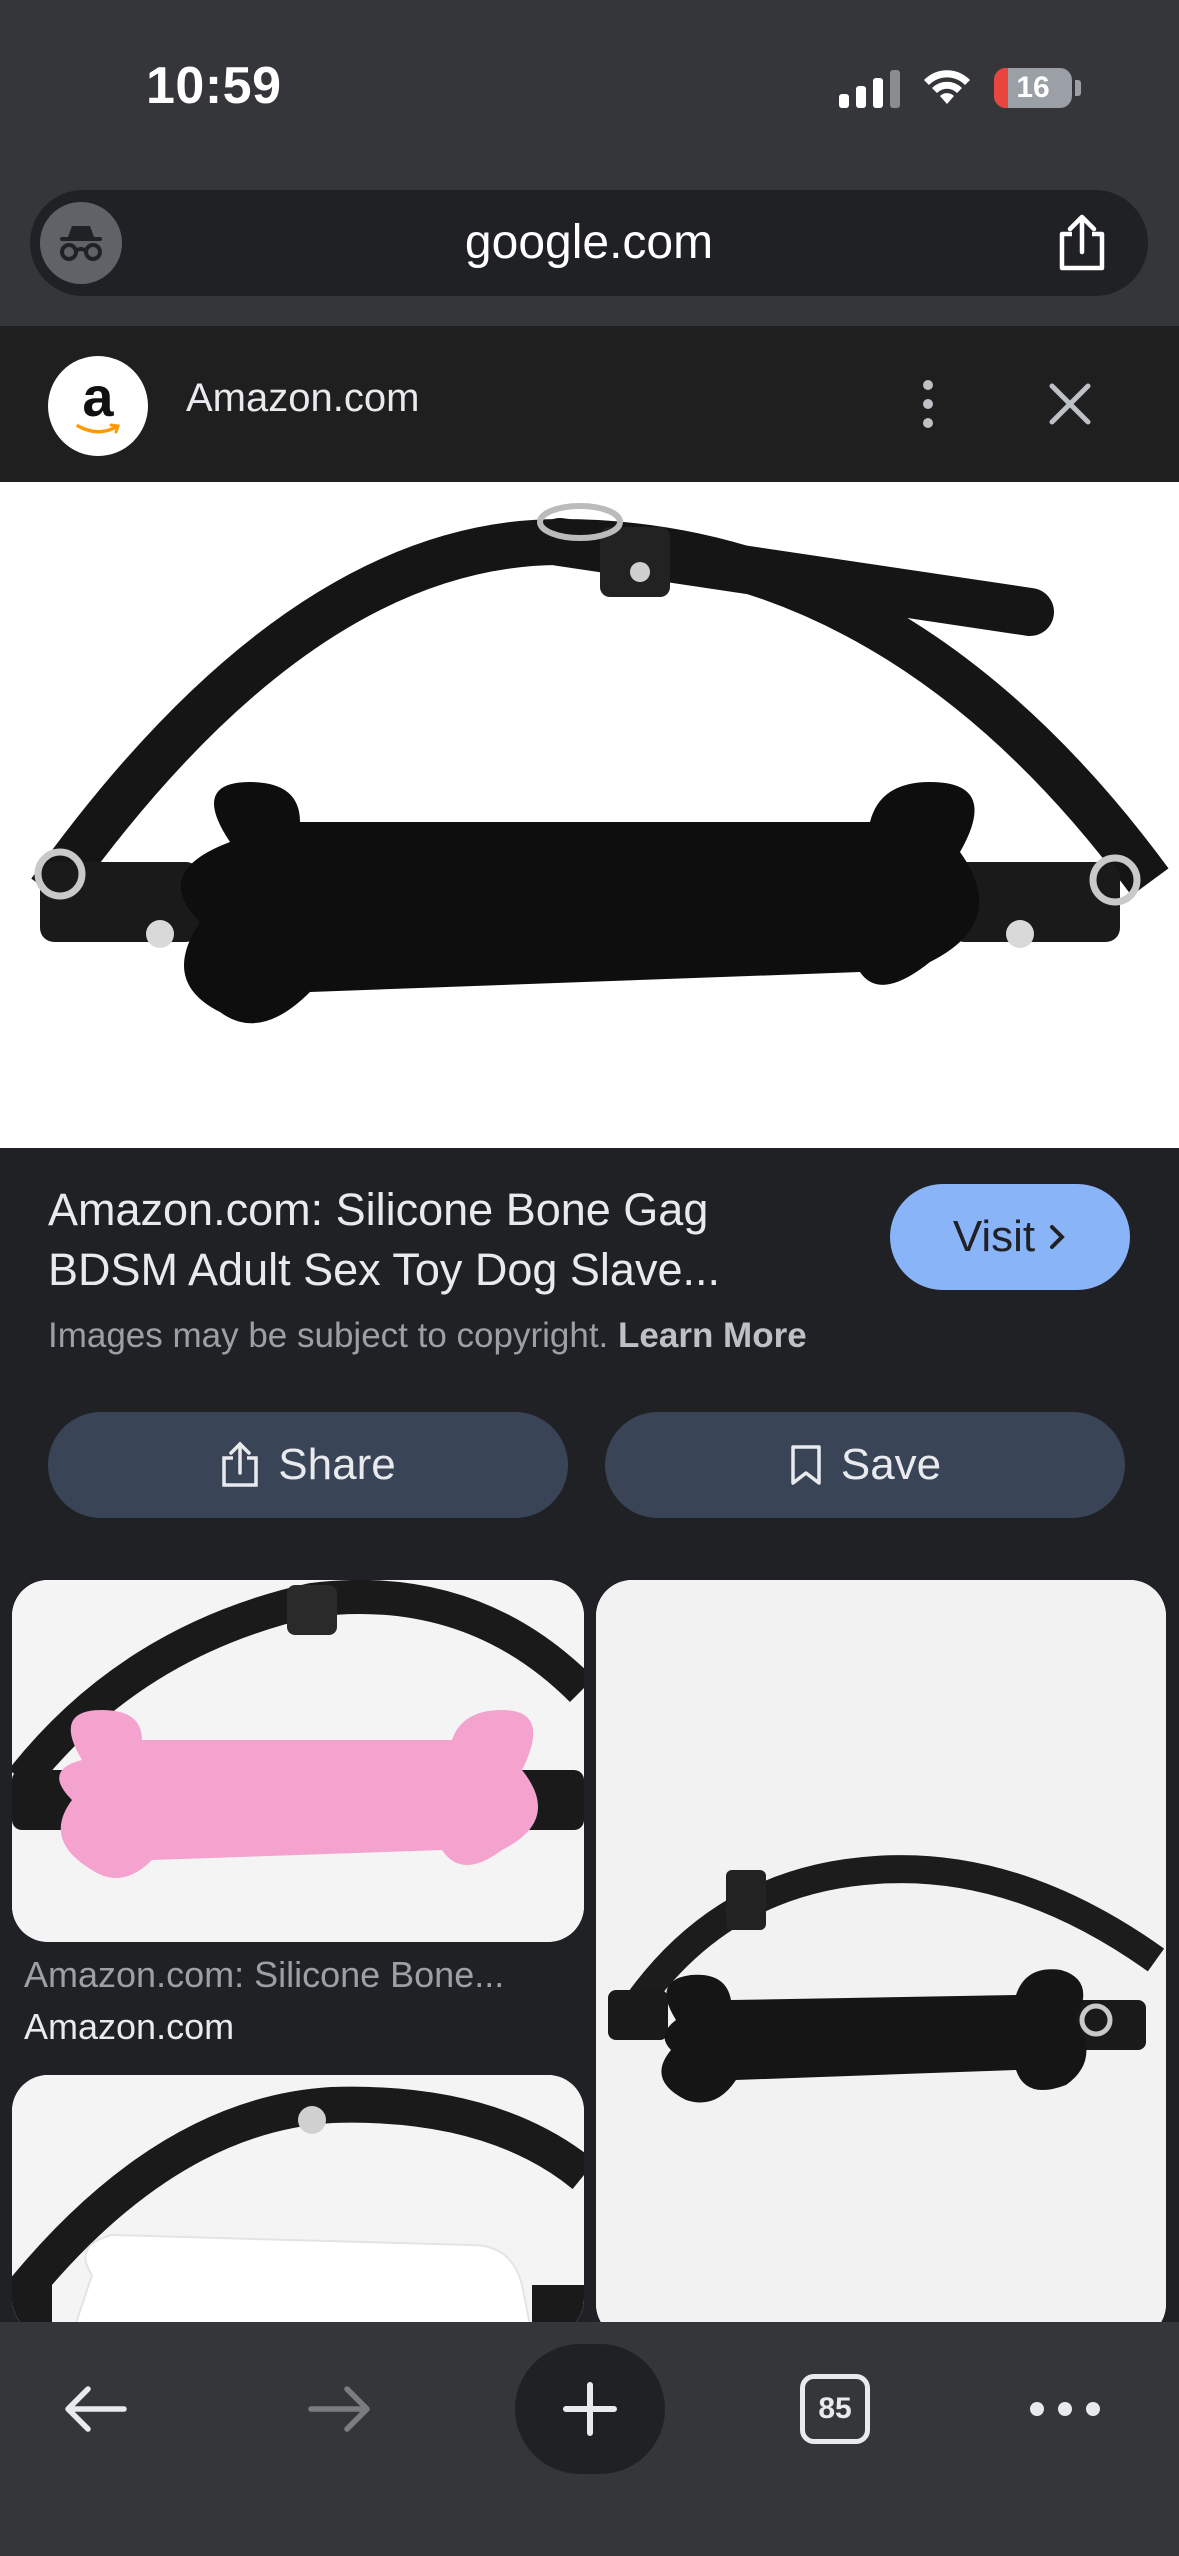 This screenshot has height=2556, width=1179. I want to click on address-bar: google.com, so click(589, 243).